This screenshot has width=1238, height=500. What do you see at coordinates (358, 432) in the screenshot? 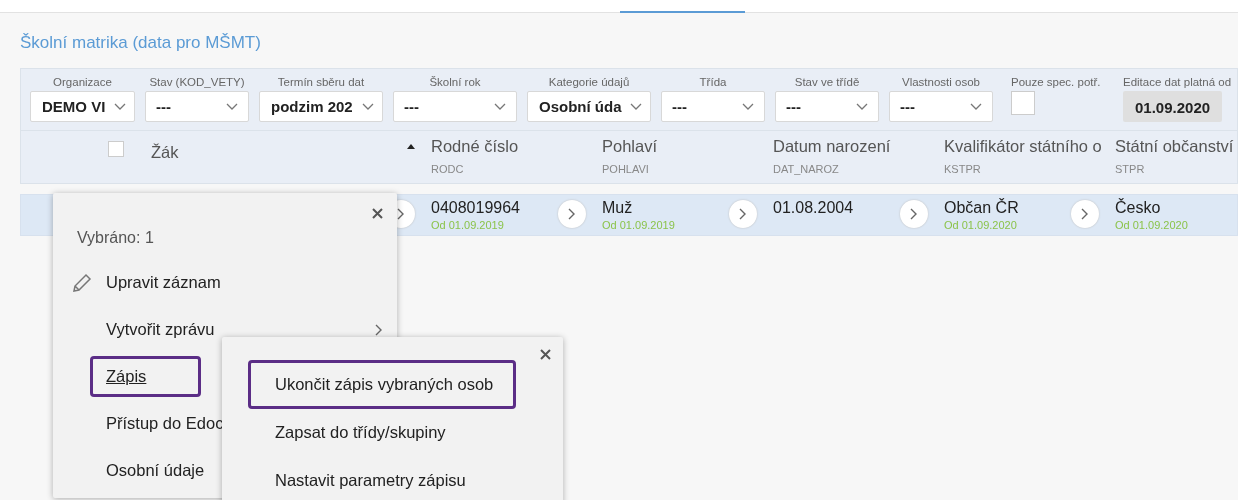
I see `menu-item: Zapsat do třídy/skupiny` at bounding box center [358, 432].